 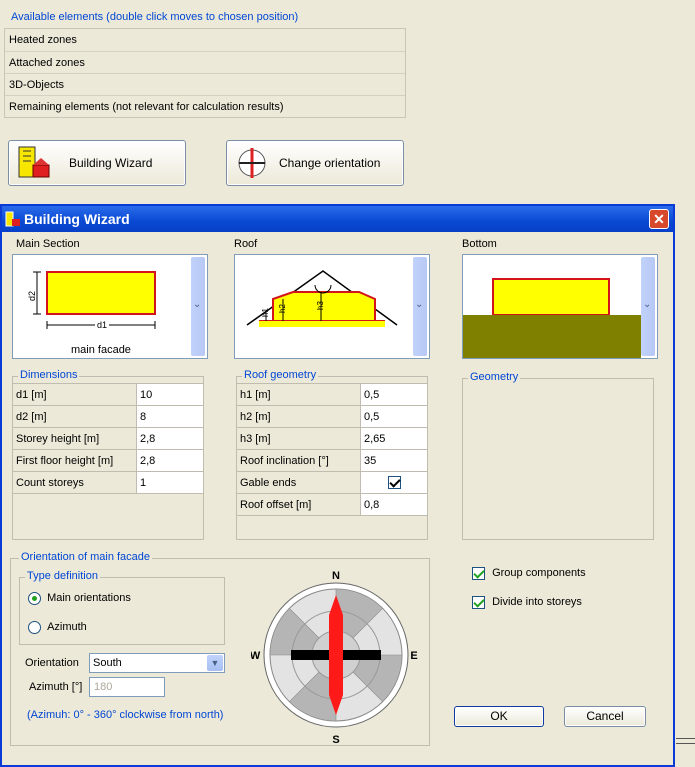 I want to click on geometry-title: Geometry, so click(x=494, y=377).